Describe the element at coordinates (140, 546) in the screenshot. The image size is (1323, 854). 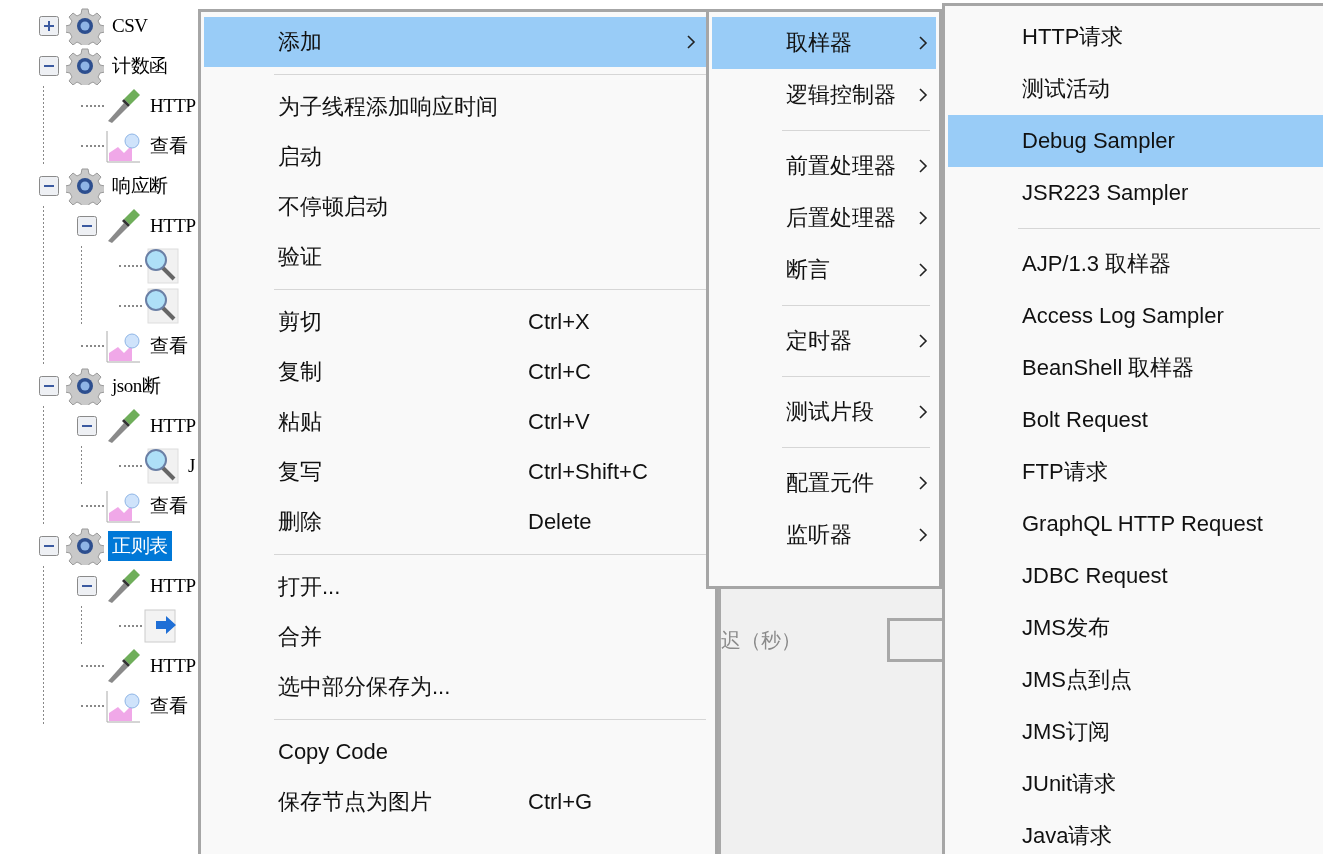
I see `tree-node-label: 正则表` at that location.